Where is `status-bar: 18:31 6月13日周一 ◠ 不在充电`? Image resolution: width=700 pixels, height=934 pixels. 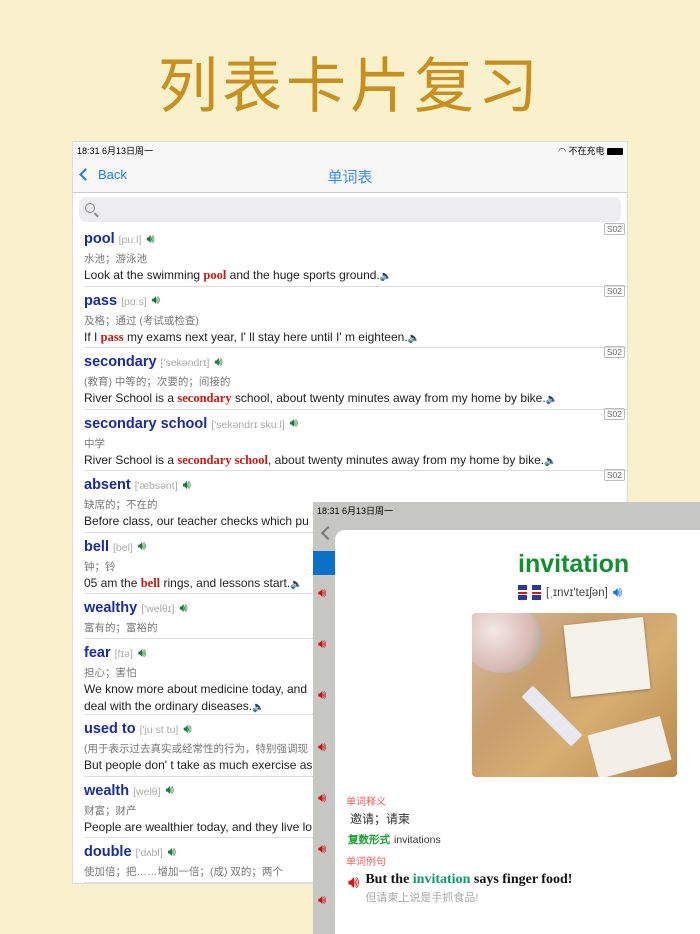
status-bar: 18:31 6月13日周一 ◠ 不在充电 is located at coordinates (350, 150).